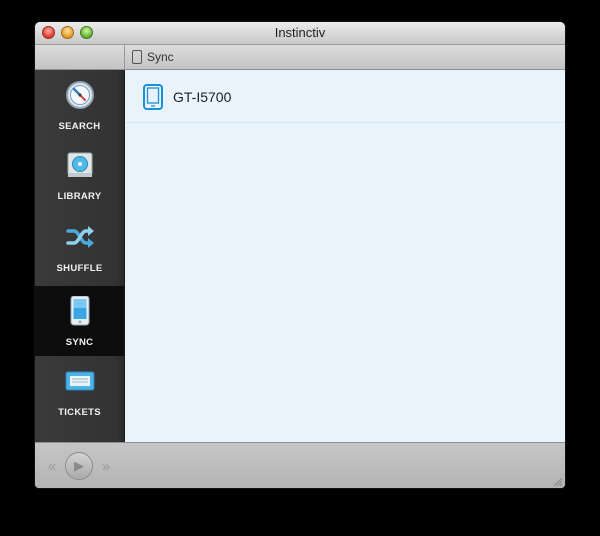 Image resolution: width=600 pixels, height=536 pixels. I want to click on sidebar-item-search: SEARCH, so click(79, 105).